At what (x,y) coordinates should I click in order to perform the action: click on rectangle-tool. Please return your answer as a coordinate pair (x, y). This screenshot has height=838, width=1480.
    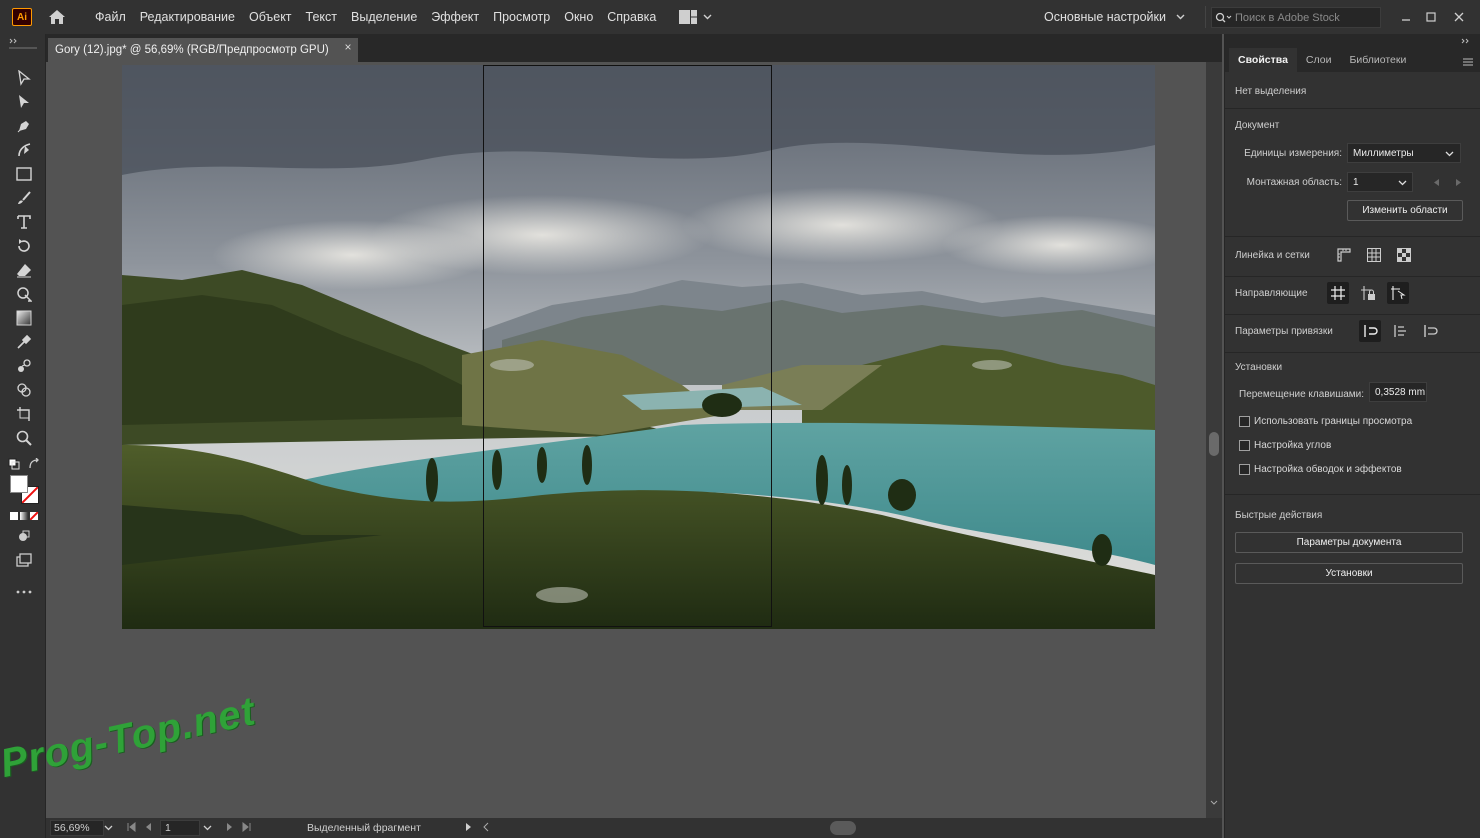
    Looking at the image, I should click on (24, 174).